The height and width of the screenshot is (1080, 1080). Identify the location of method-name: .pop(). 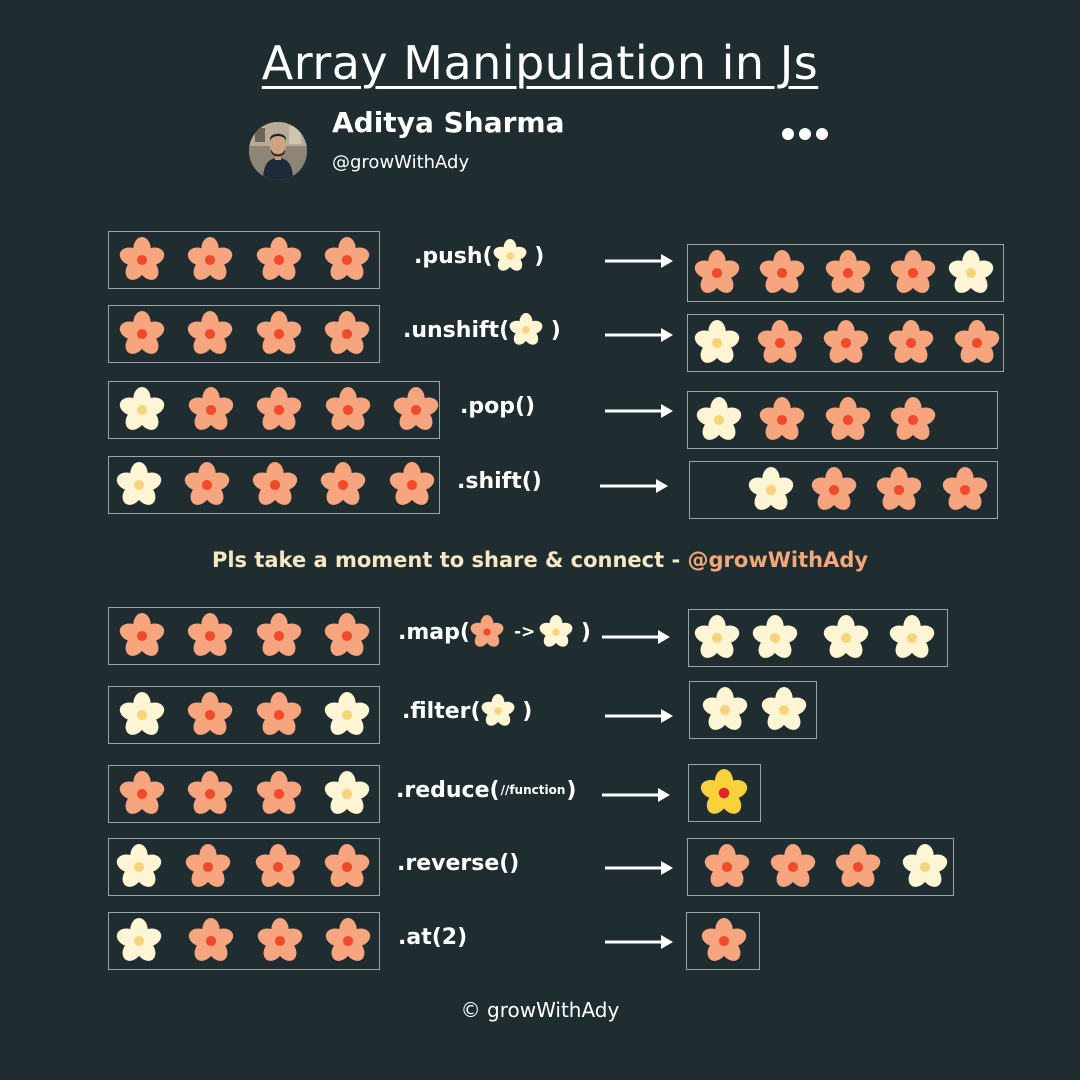
(498, 406).